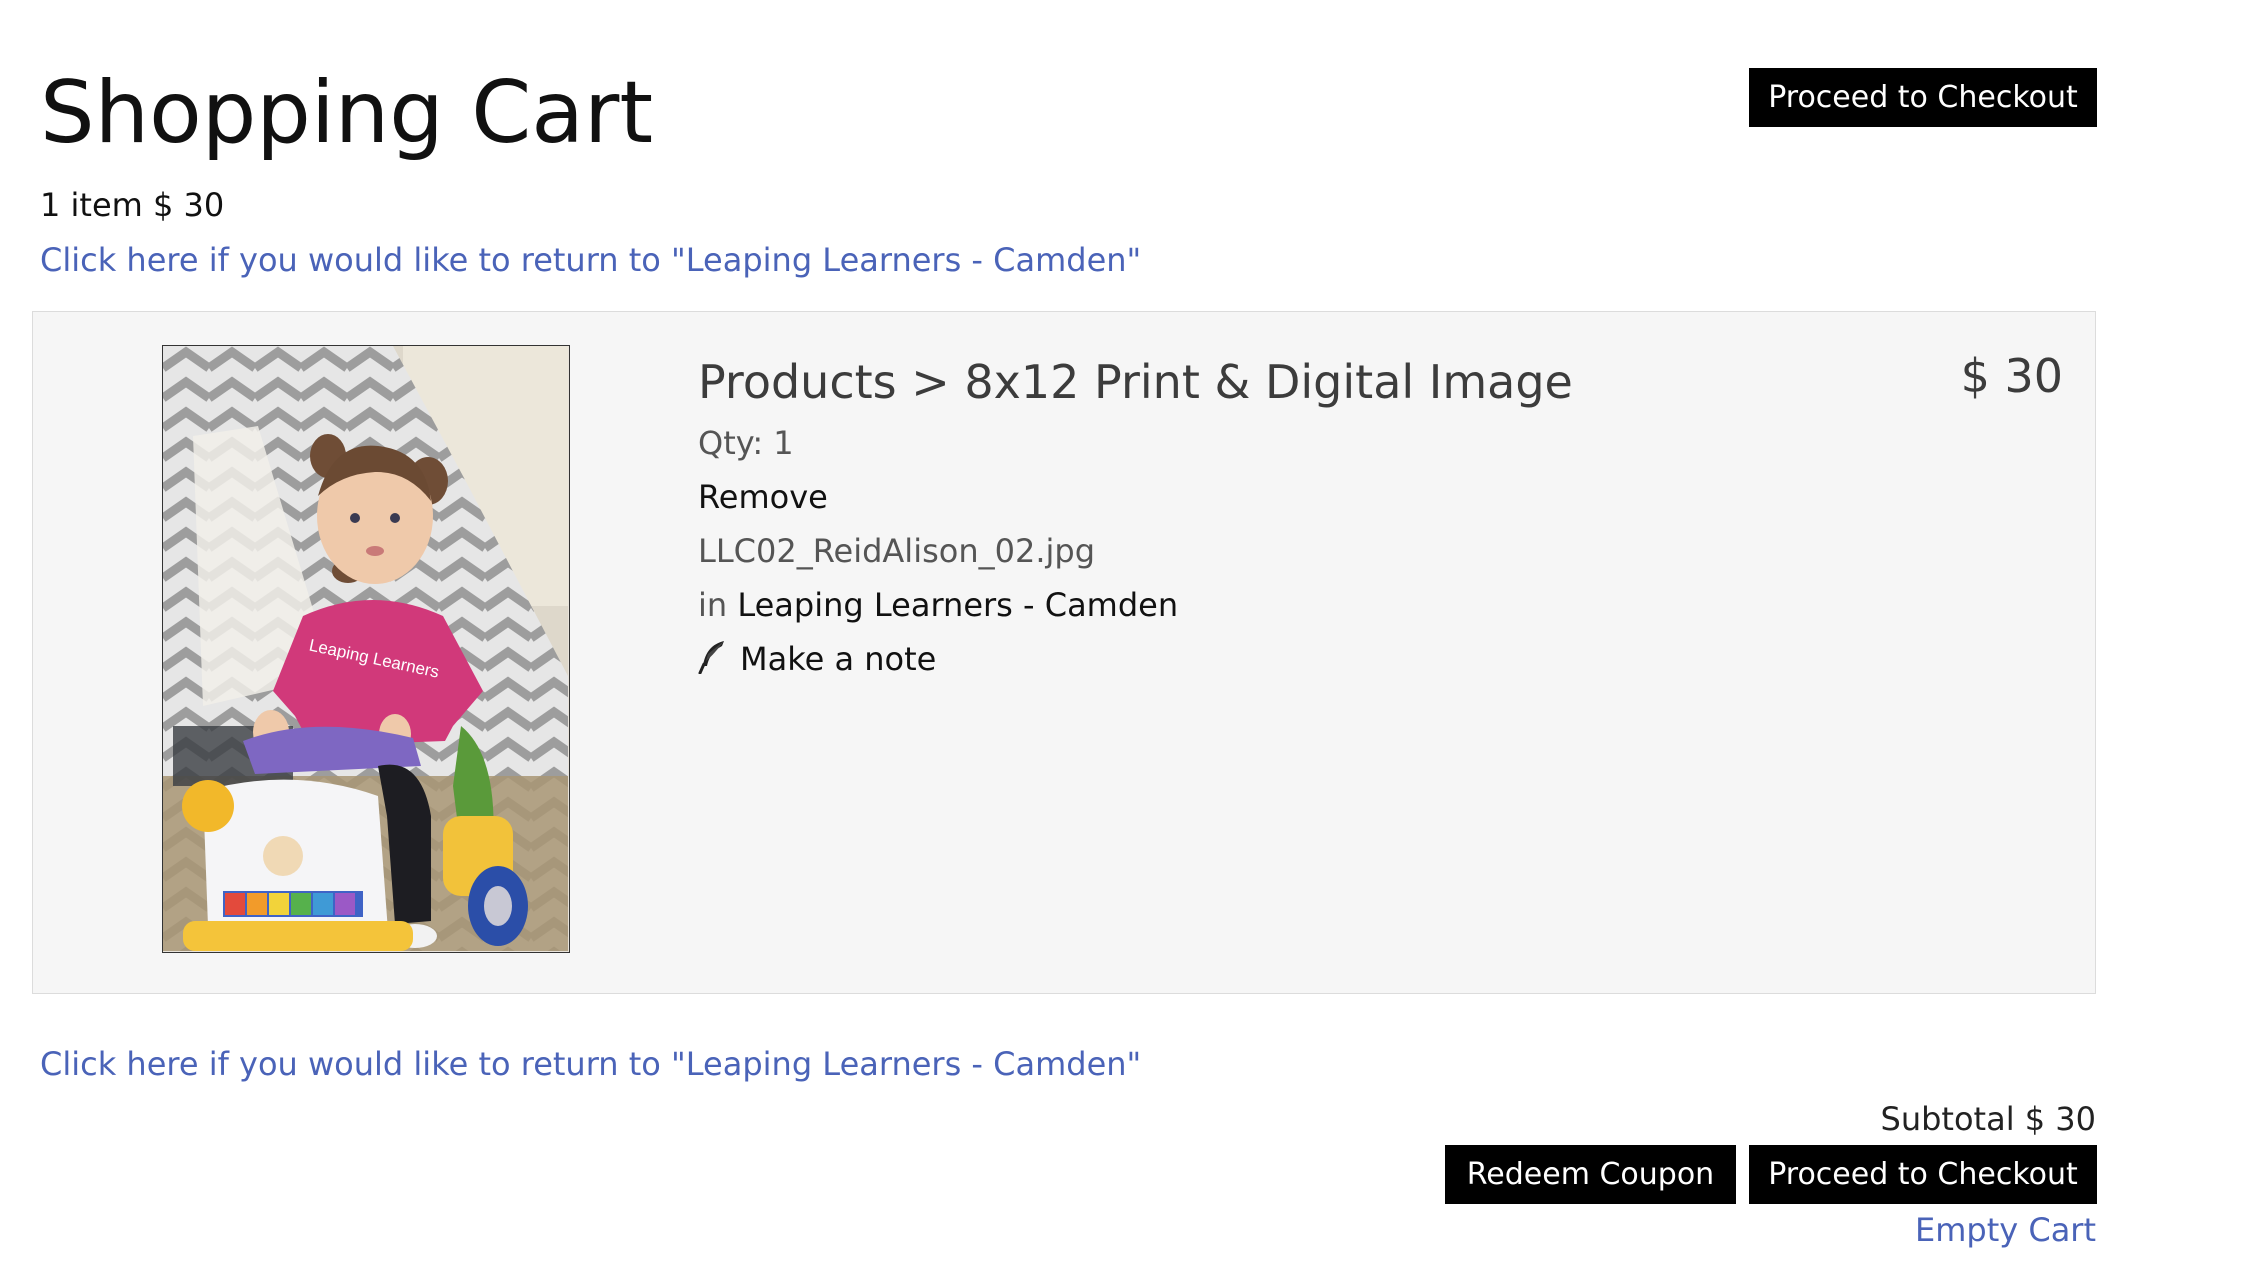  What do you see at coordinates (347, 113) in the screenshot?
I see `page-title: Shopping Cart` at bounding box center [347, 113].